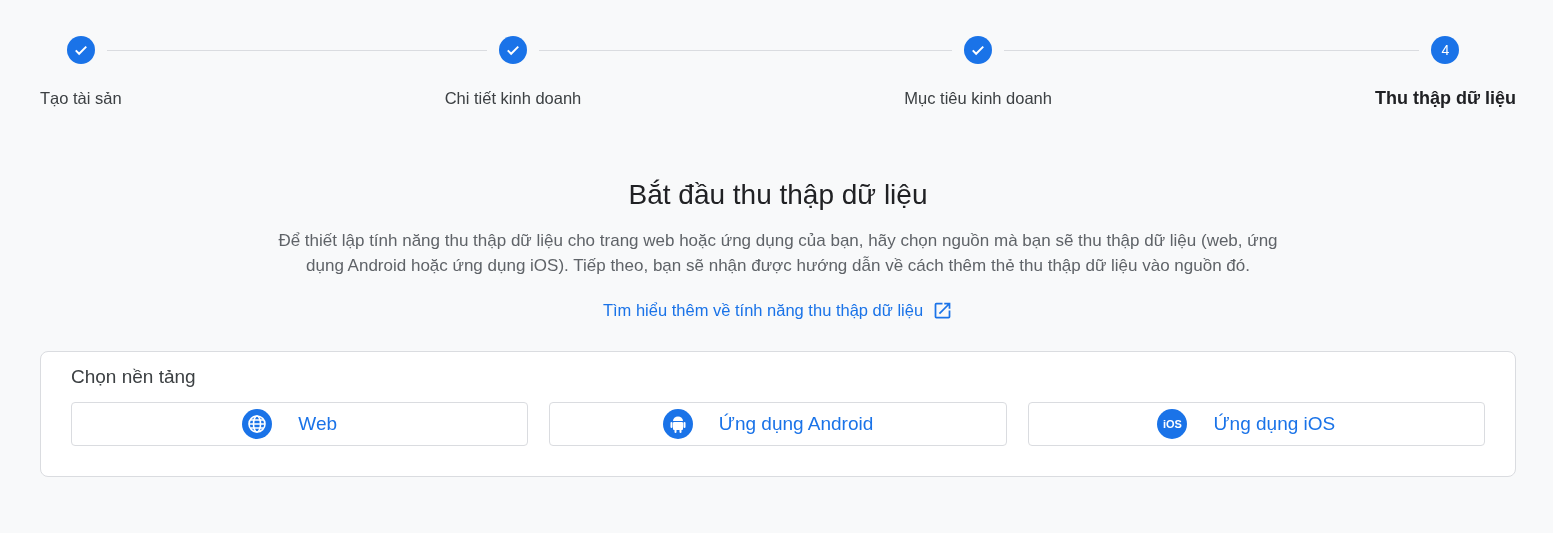  Describe the element at coordinates (1256, 424) in the screenshot. I see `platform-button: iOS Ứng dụng iOS` at that location.